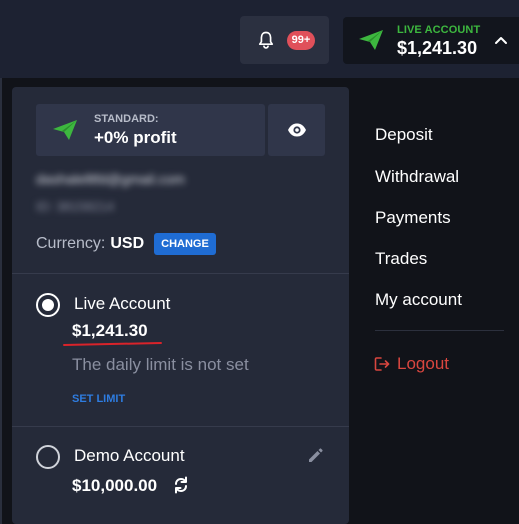 The width and height of the screenshot is (519, 524). Describe the element at coordinates (501, 40) in the screenshot. I see `chevron-up-icon` at that location.